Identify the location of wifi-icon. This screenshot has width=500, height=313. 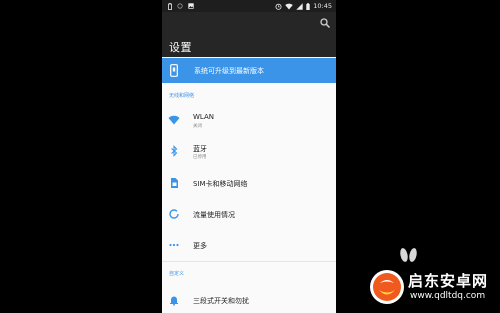
(174, 120).